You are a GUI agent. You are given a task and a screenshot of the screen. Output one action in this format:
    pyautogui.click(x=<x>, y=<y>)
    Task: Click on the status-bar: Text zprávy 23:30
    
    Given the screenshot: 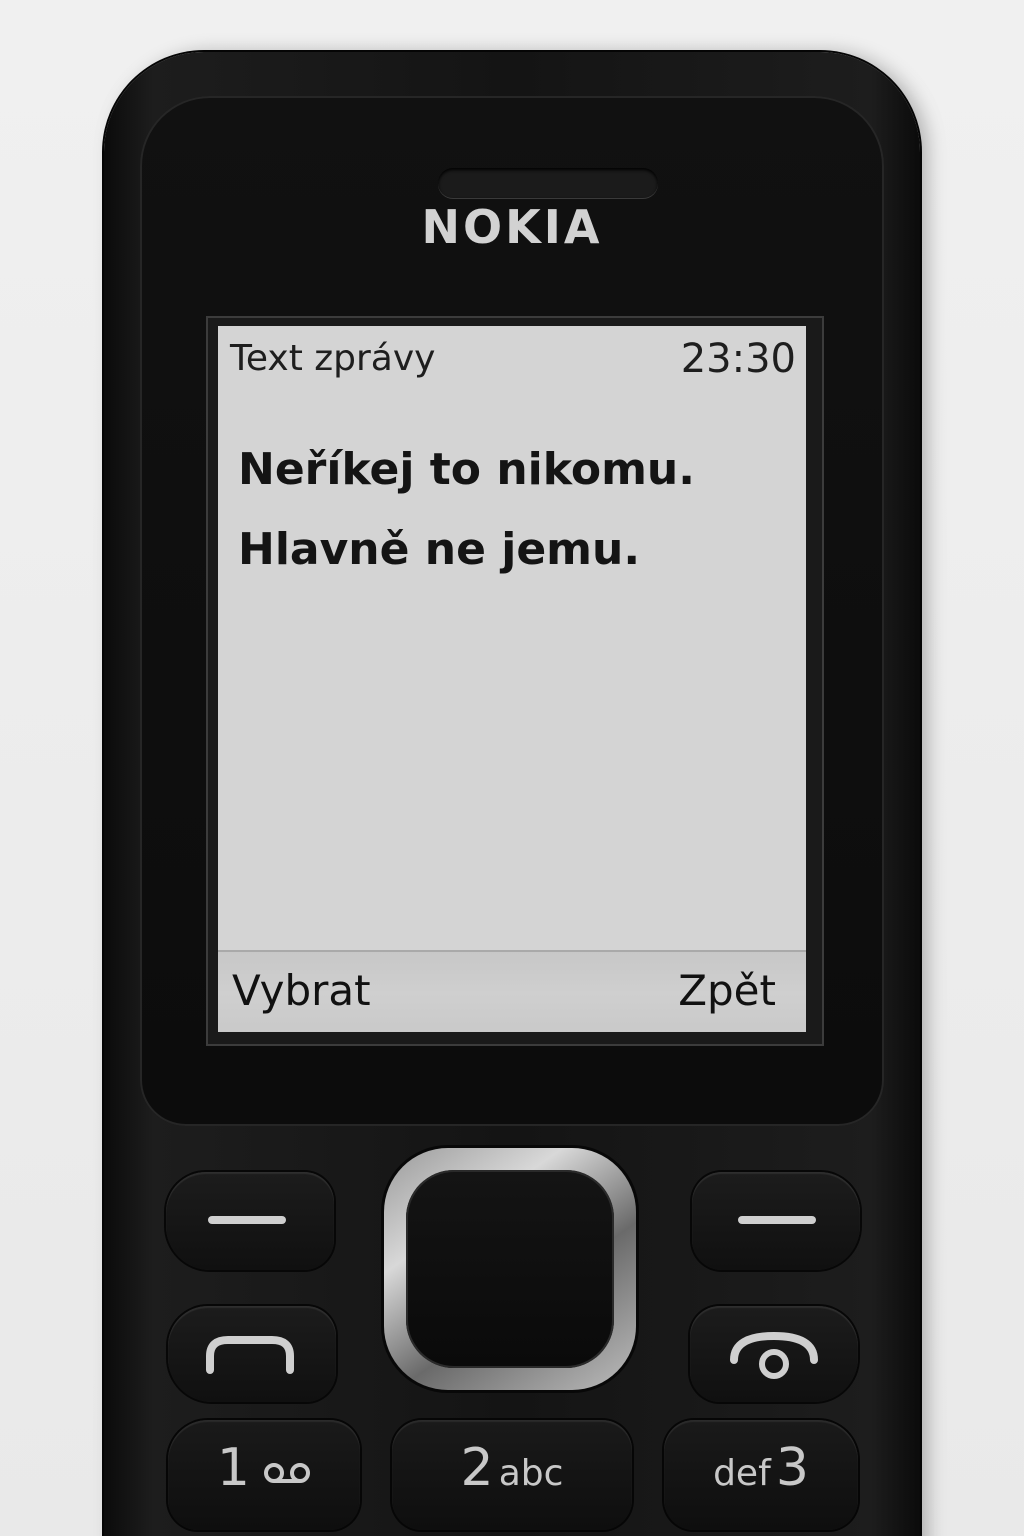 What is the action you would take?
    pyautogui.click(x=512, y=366)
    